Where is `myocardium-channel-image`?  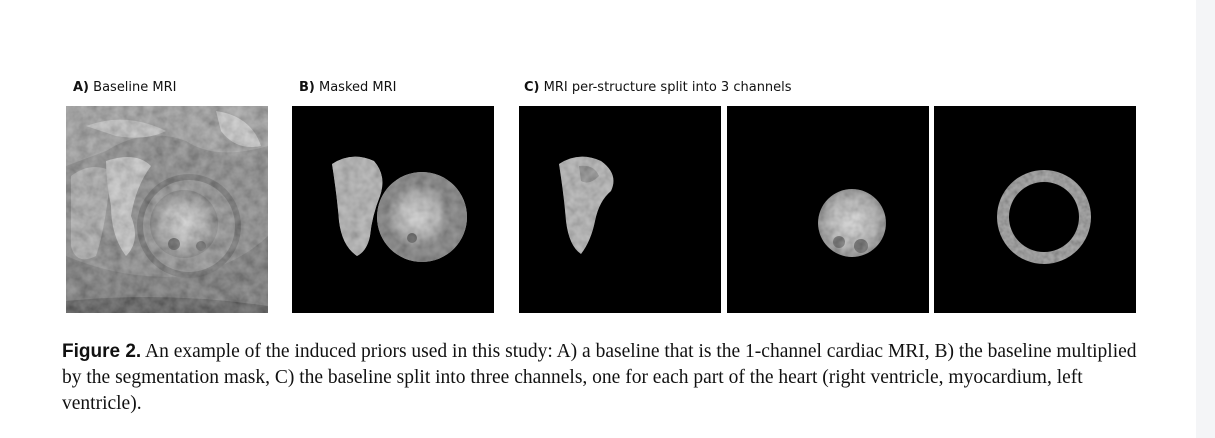
myocardium-channel-image is located at coordinates (1035, 209).